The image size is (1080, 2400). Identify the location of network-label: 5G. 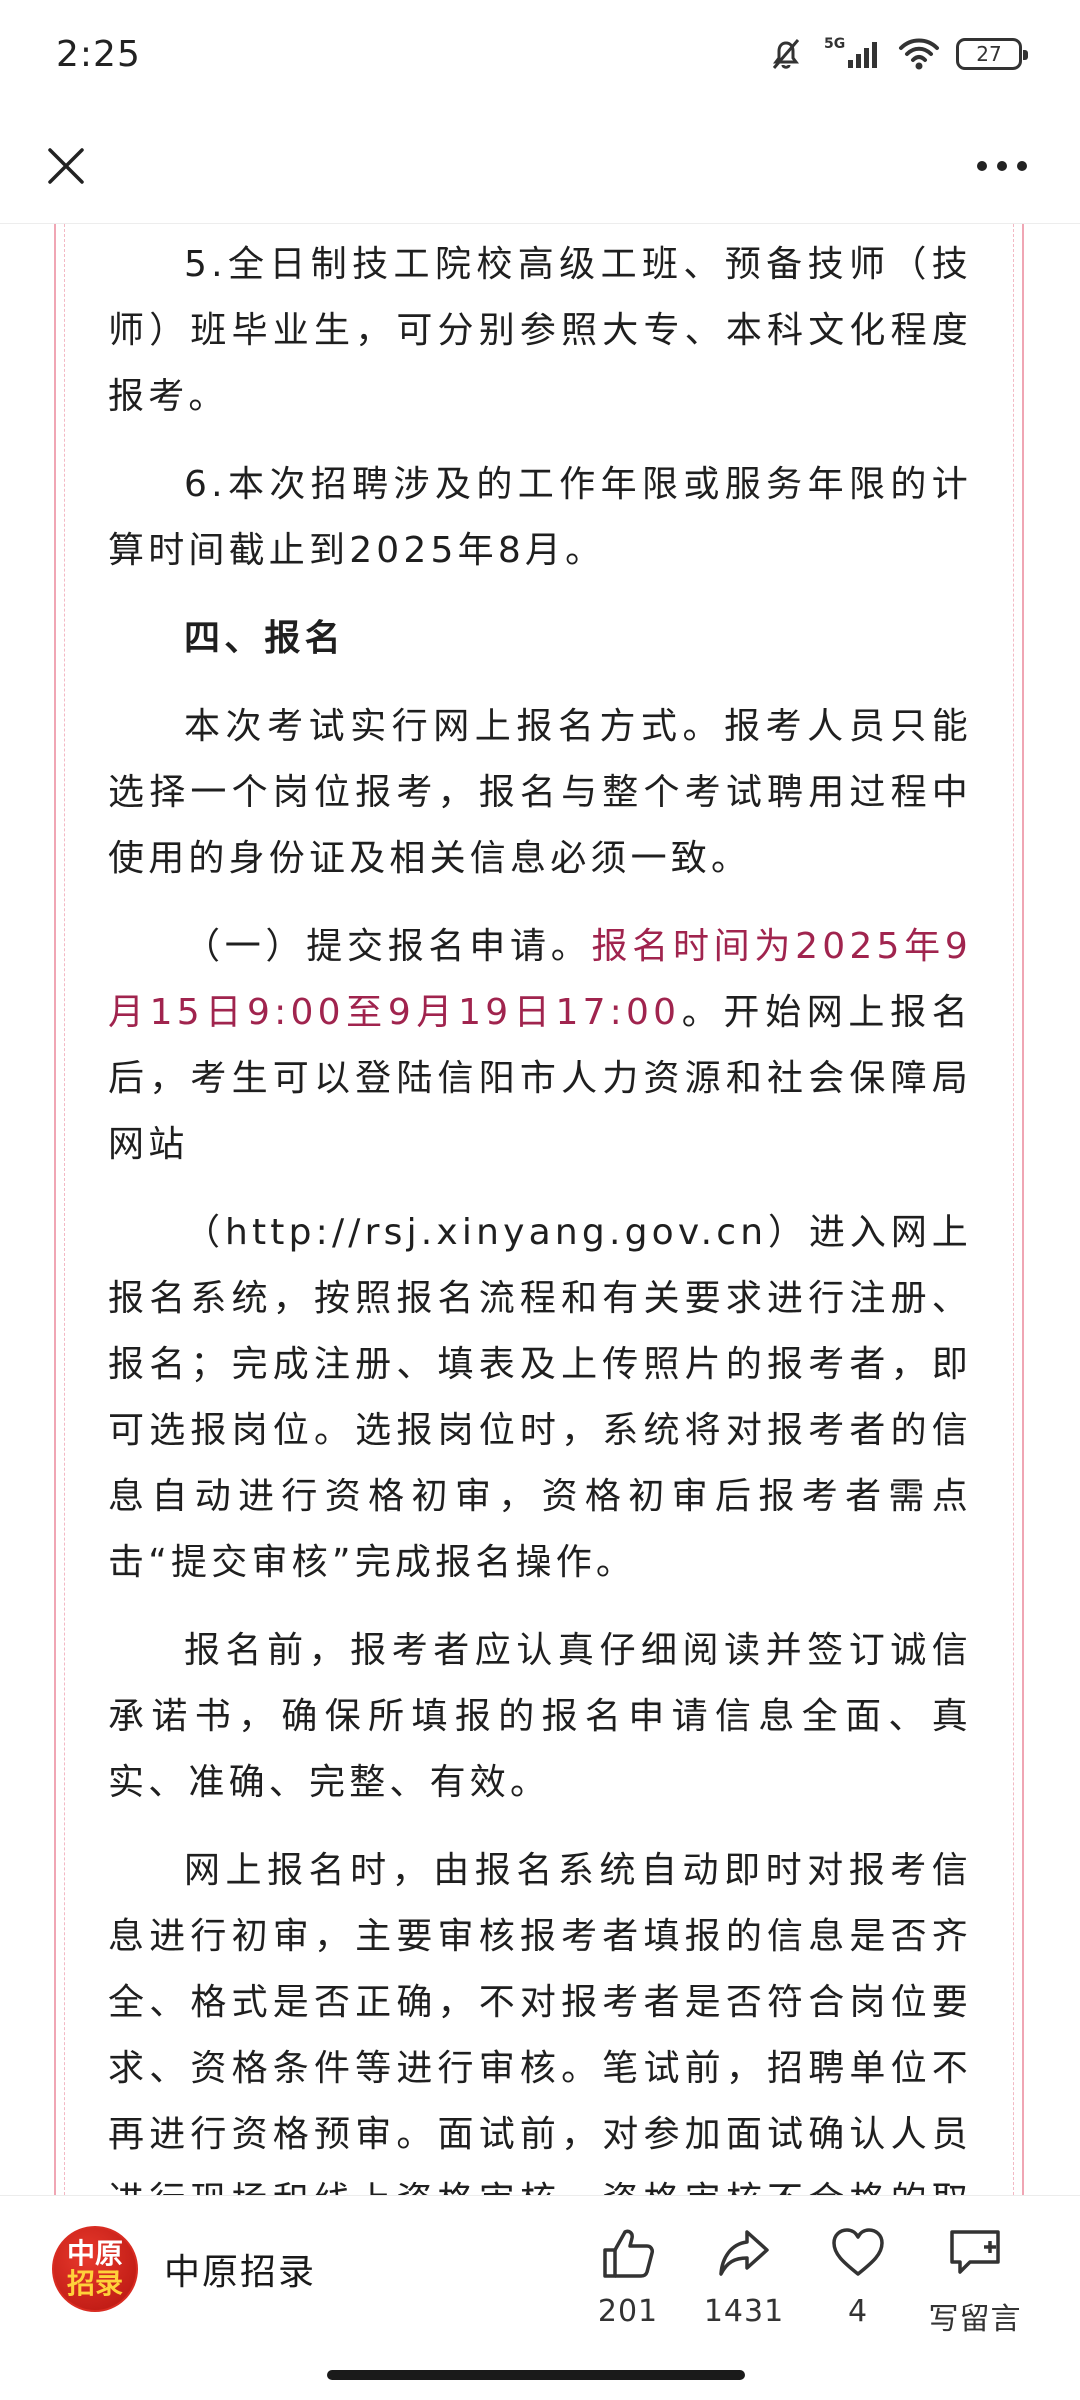
(834, 44).